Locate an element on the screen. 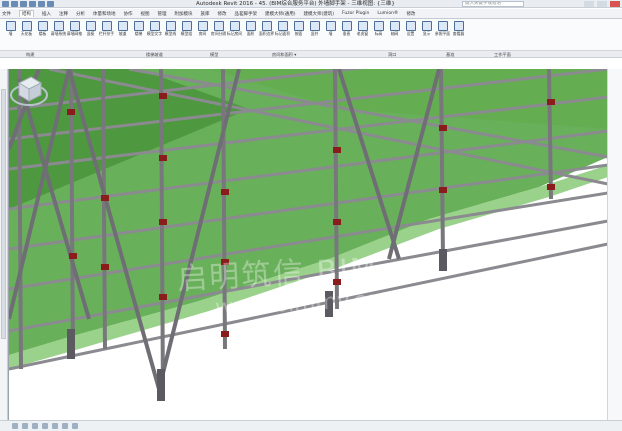 This screenshot has height=431, width=622. grid-button: 轴网 is located at coordinates (394, 34).